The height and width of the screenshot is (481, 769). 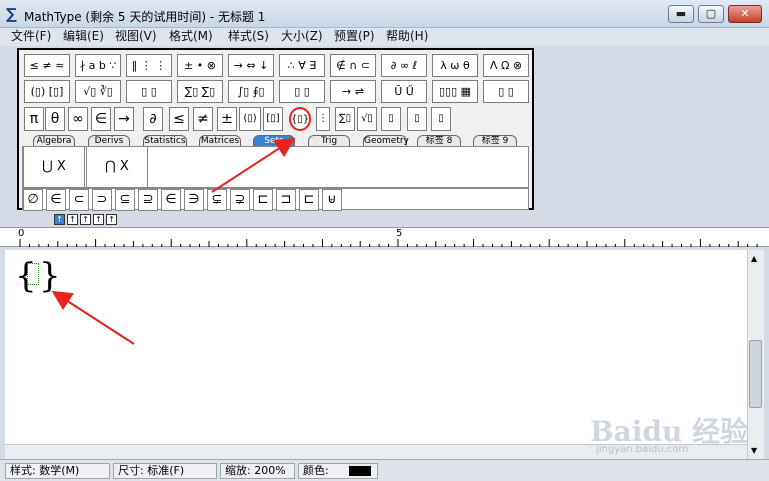 I want to click on annotation-arrow-to-button, so click(x=253, y=165).